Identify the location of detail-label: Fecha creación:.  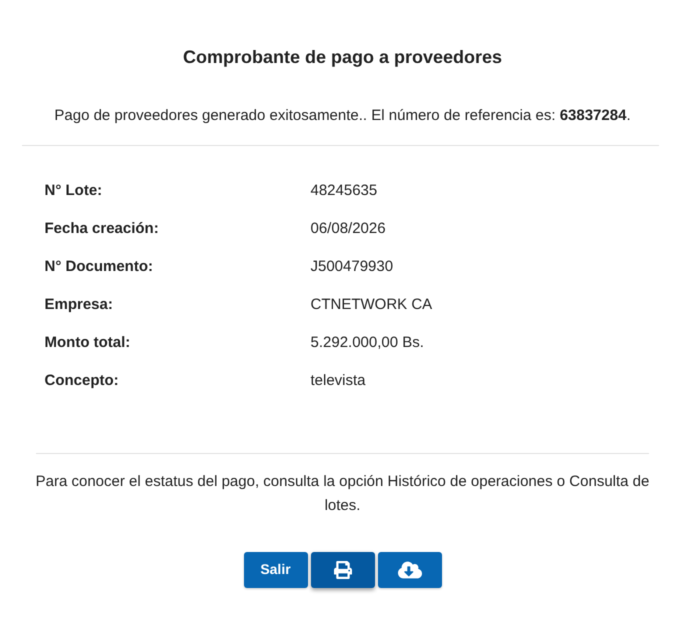
(102, 229).